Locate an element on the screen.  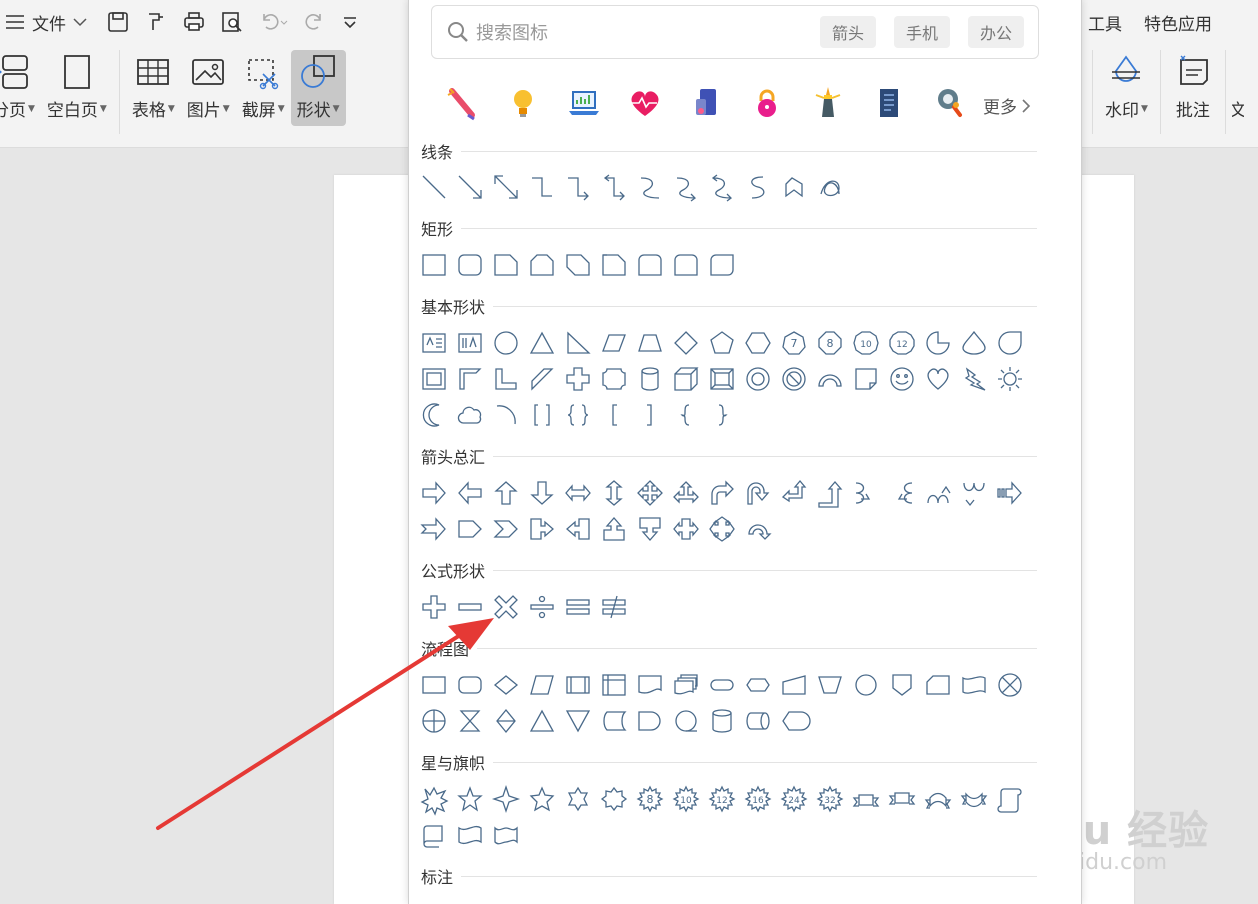
rect-shape-rect is located at coordinates (434, 265).